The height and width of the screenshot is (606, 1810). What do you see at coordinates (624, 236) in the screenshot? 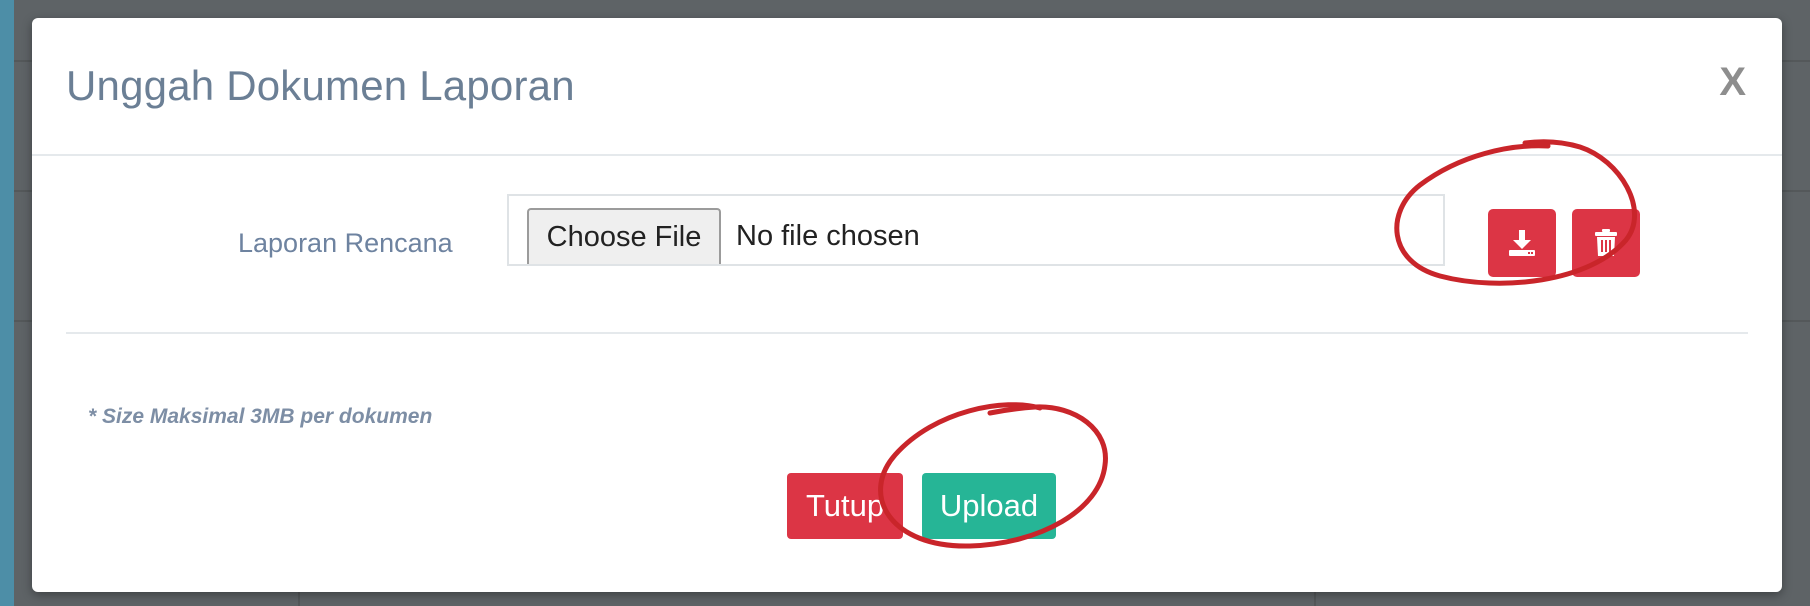
I see `choose-file-button: Choose File` at bounding box center [624, 236].